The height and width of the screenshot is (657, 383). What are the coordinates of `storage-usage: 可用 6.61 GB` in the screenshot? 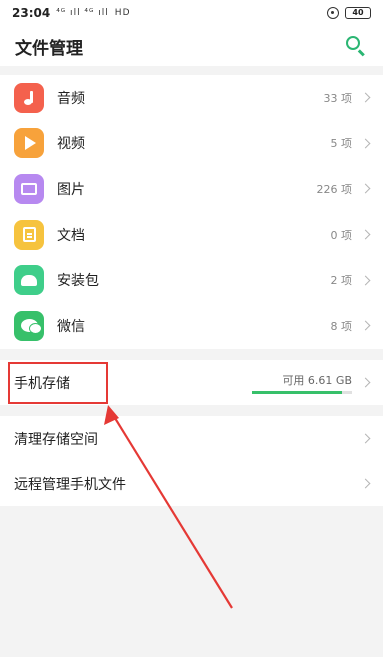 It's located at (302, 383).